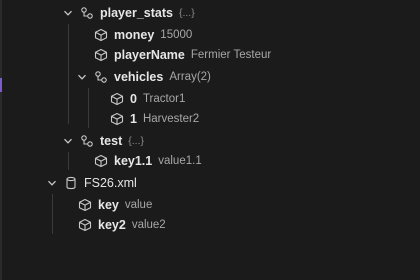 Image resolution: width=420 pixels, height=280 pixels. I want to click on tree-node-money: money 15000, so click(210, 35).